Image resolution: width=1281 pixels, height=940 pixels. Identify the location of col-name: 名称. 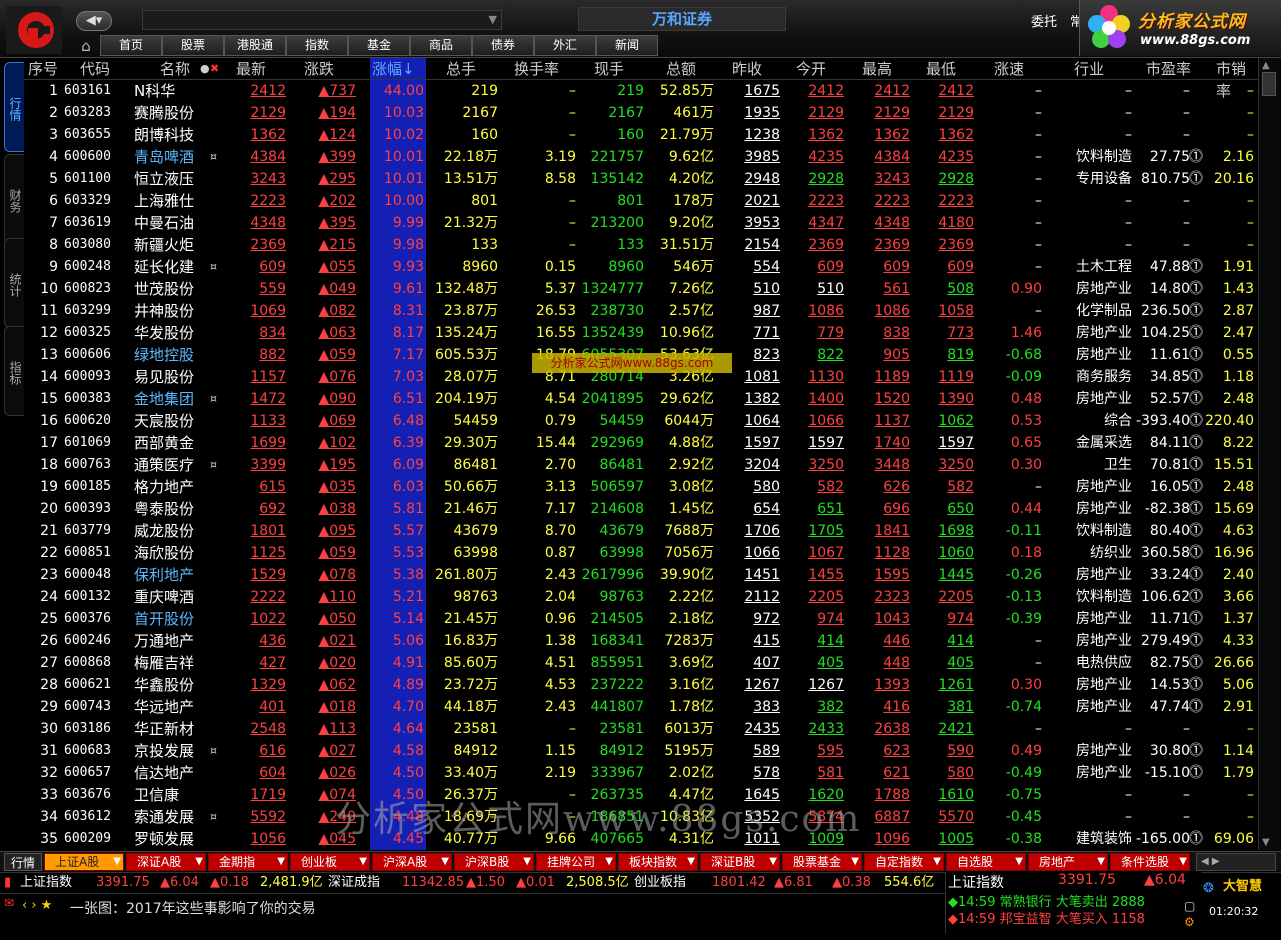
(175, 69).